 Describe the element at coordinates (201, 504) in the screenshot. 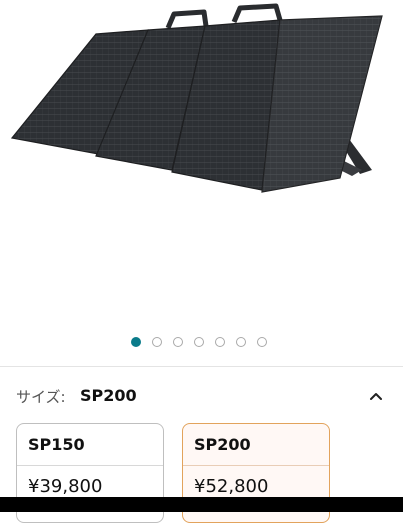

I see `bottom-bar` at that location.